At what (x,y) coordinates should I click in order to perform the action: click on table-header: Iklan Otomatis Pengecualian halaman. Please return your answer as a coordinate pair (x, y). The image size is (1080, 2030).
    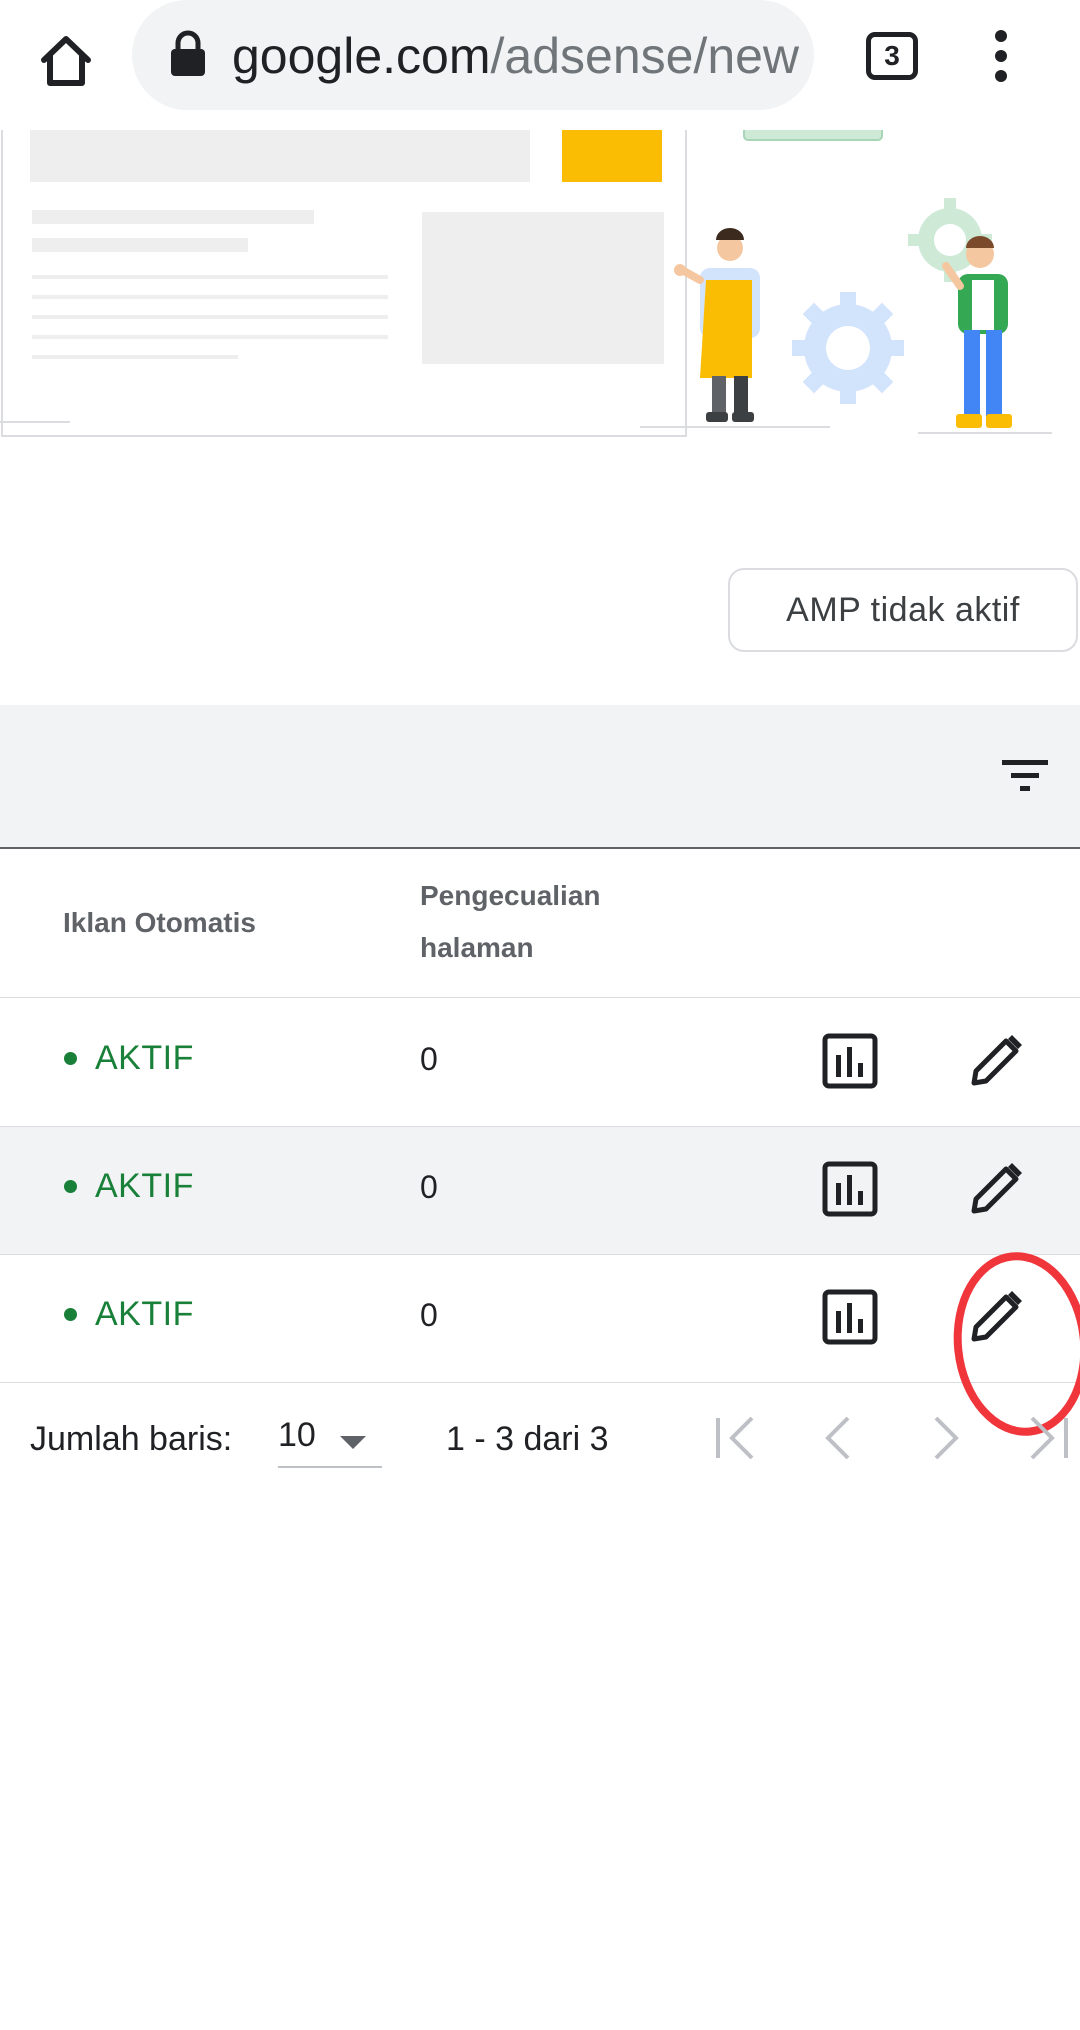
    Looking at the image, I should click on (540, 924).